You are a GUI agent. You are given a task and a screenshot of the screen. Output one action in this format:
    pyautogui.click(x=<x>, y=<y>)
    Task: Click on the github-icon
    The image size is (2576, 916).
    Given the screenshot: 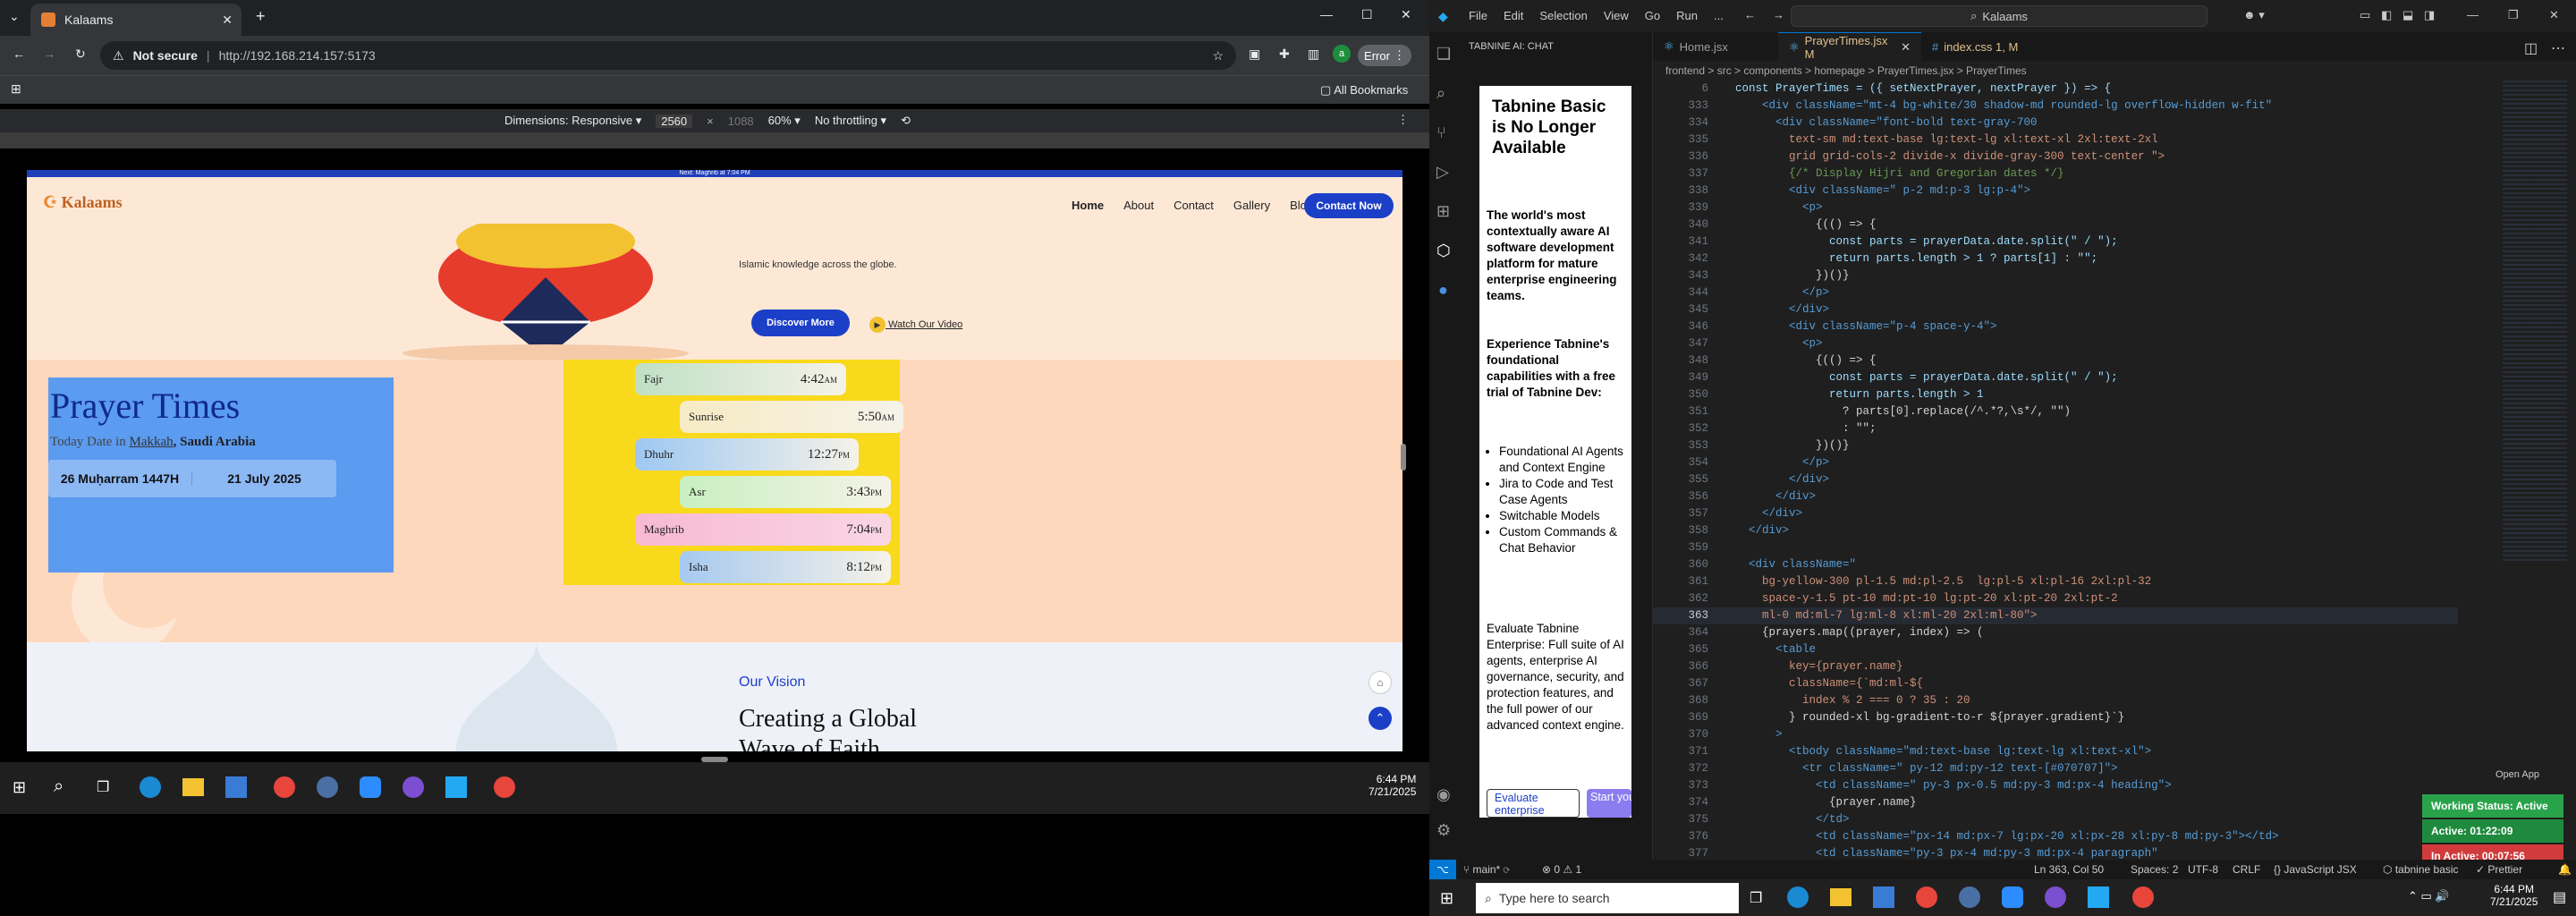 What is the action you would take?
    pyautogui.click(x=413, y=787)
    